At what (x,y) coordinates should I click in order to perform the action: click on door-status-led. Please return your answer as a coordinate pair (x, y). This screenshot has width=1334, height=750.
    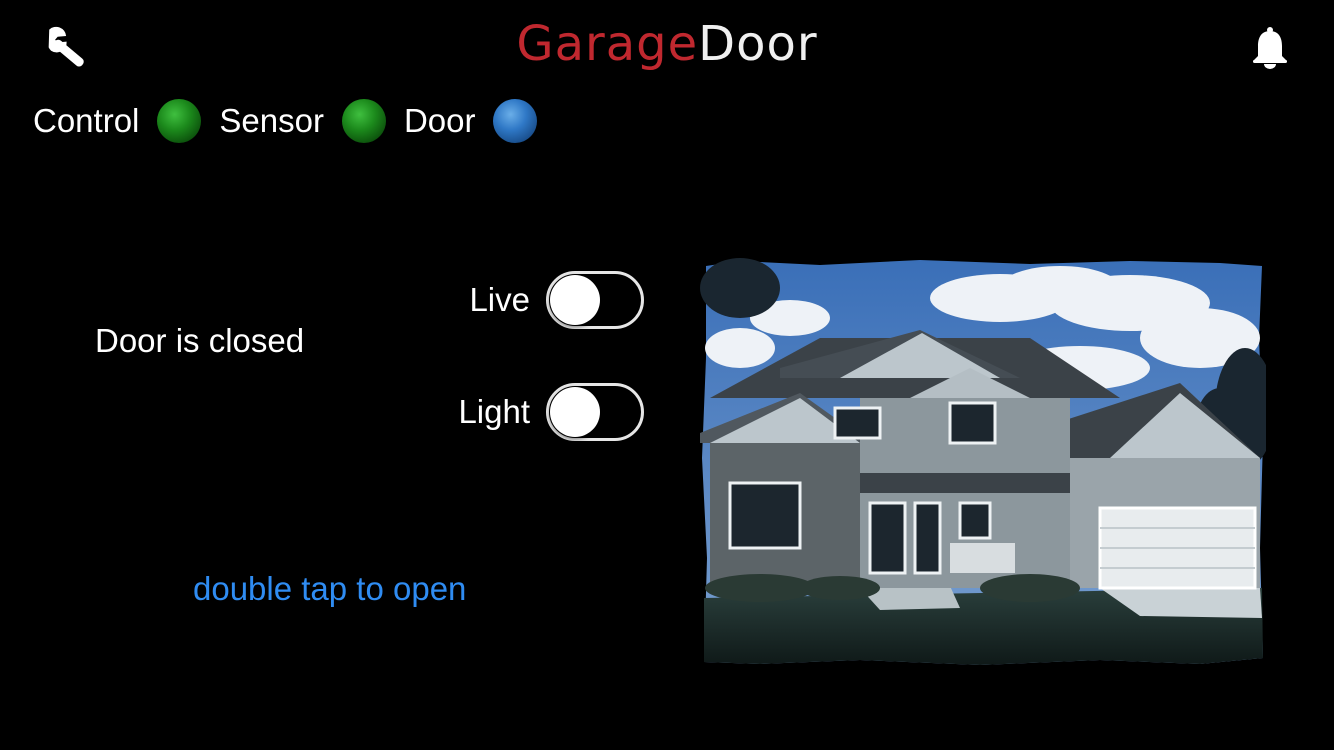
    Looking at the image, I should click on (515, 121).